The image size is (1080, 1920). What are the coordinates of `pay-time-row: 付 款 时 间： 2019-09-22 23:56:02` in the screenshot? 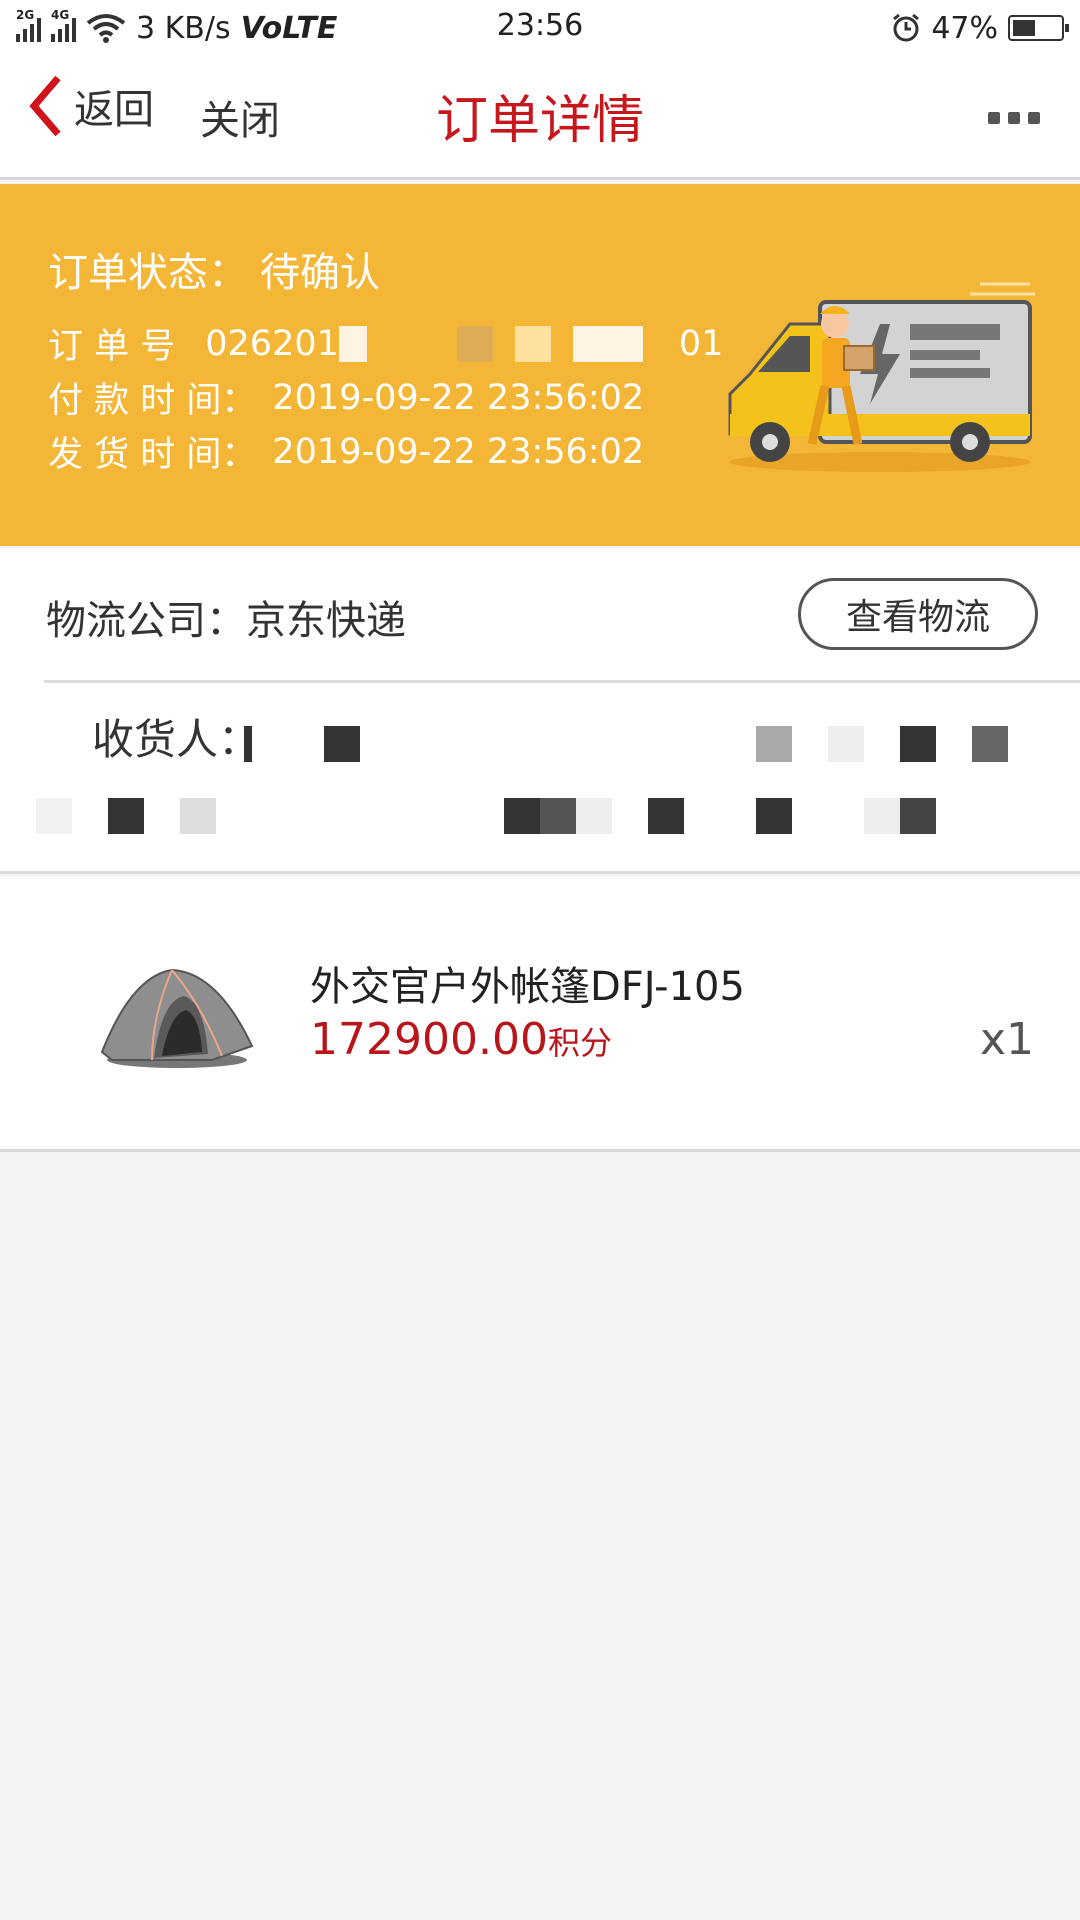 It's located at (346, 397).